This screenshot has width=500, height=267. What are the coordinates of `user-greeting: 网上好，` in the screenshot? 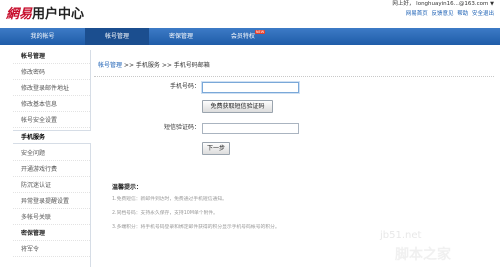 It's located at (403, 4).